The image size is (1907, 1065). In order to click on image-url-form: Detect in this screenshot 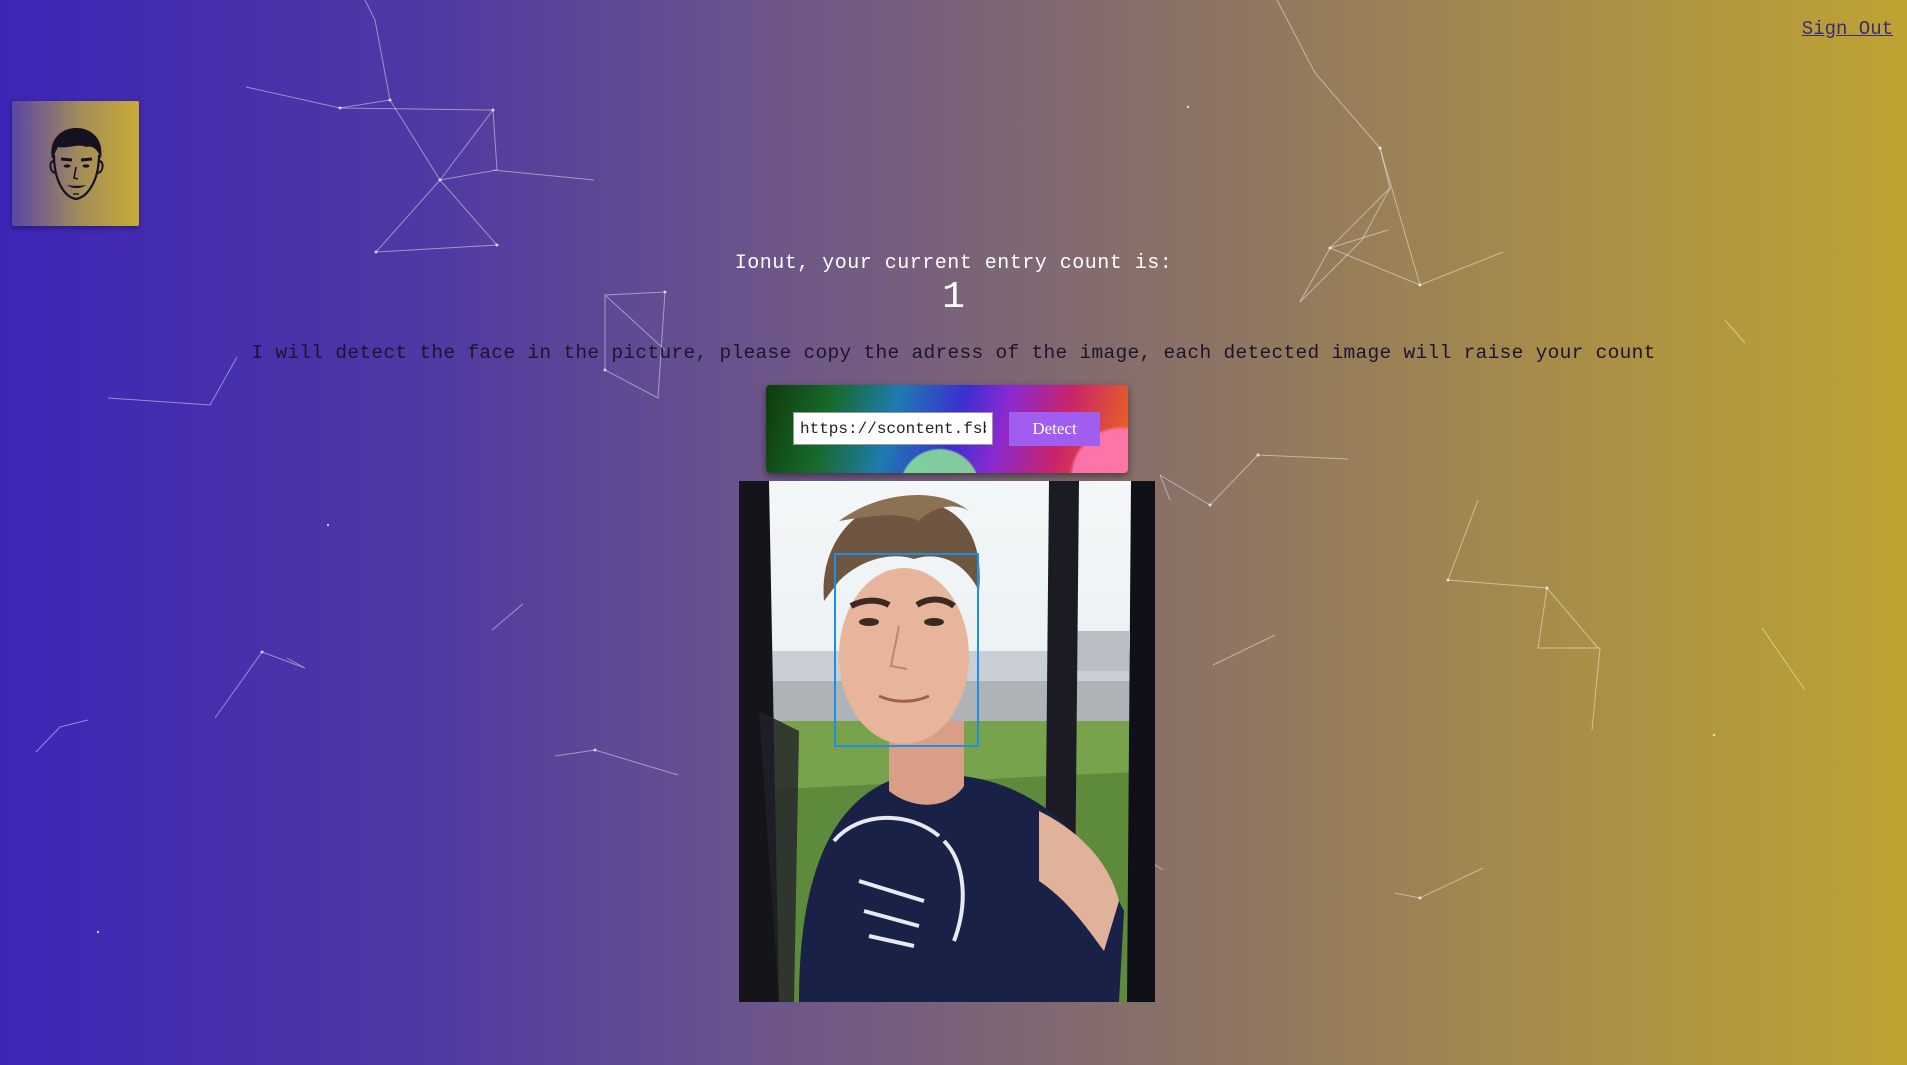, I will do `click(947, 429)`.